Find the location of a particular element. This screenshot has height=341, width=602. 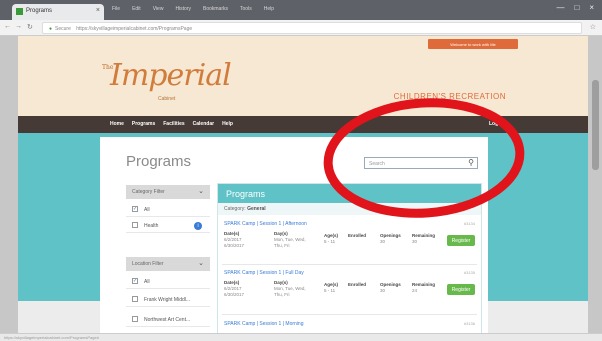

category-name: General is located at coordinates (256, 209).